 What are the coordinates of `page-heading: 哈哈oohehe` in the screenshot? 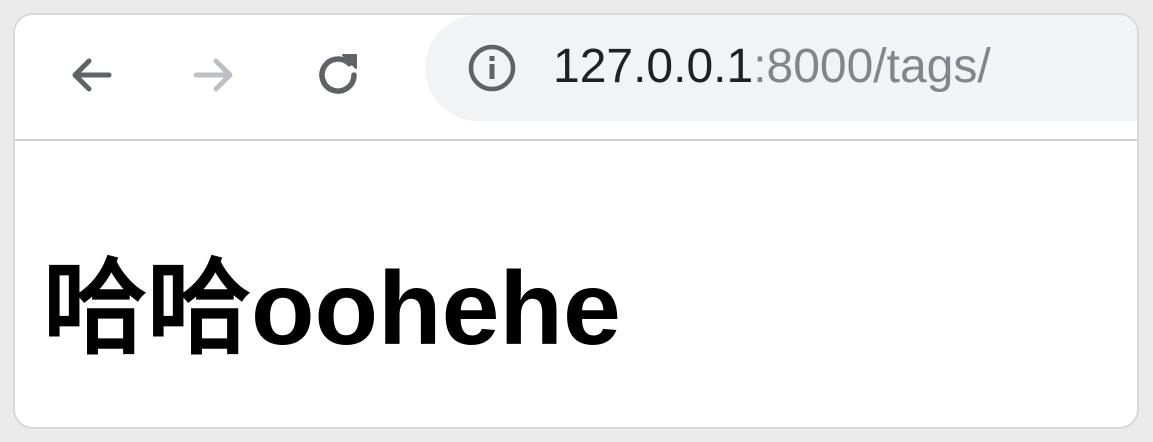 It's located at (332, 309).